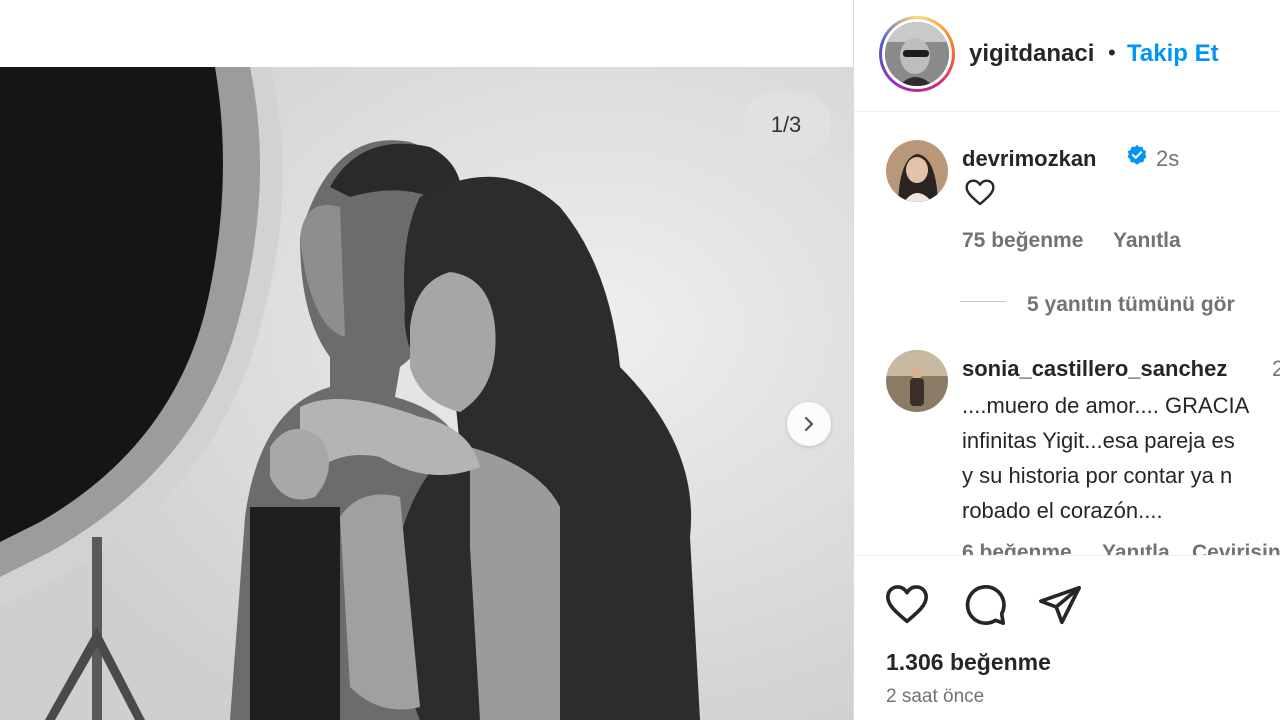 The image size is (1280, 720). I want to click on post-timestamp: 2 saat önce, so click(935, 697).